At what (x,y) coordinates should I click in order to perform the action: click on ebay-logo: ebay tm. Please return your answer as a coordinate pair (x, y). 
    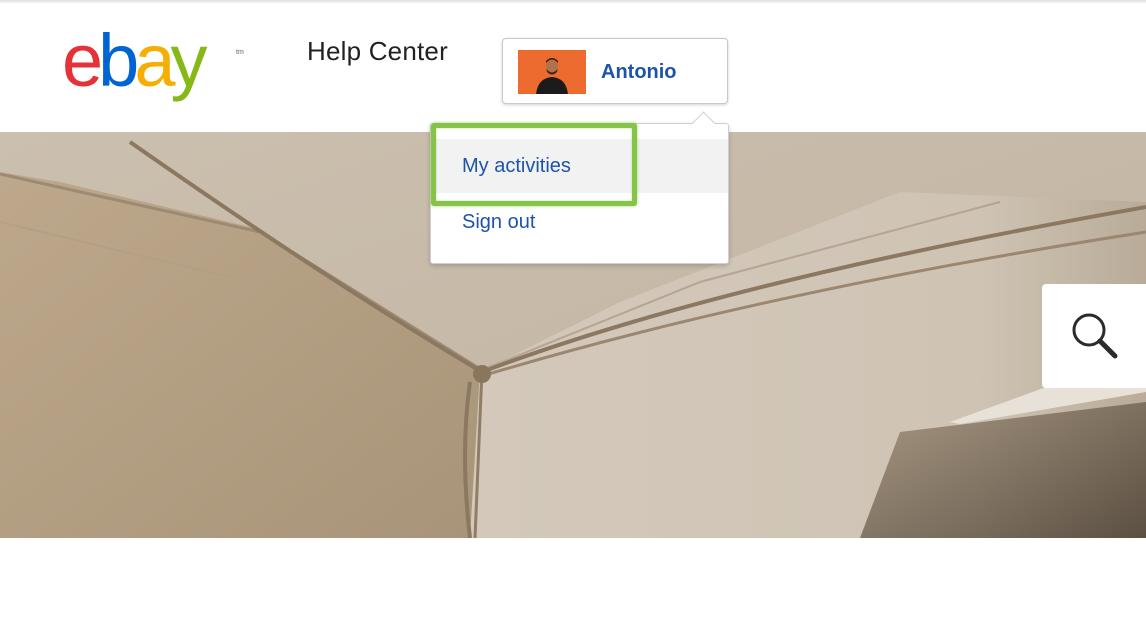
    Looking at the image, I should click on (157, 69).